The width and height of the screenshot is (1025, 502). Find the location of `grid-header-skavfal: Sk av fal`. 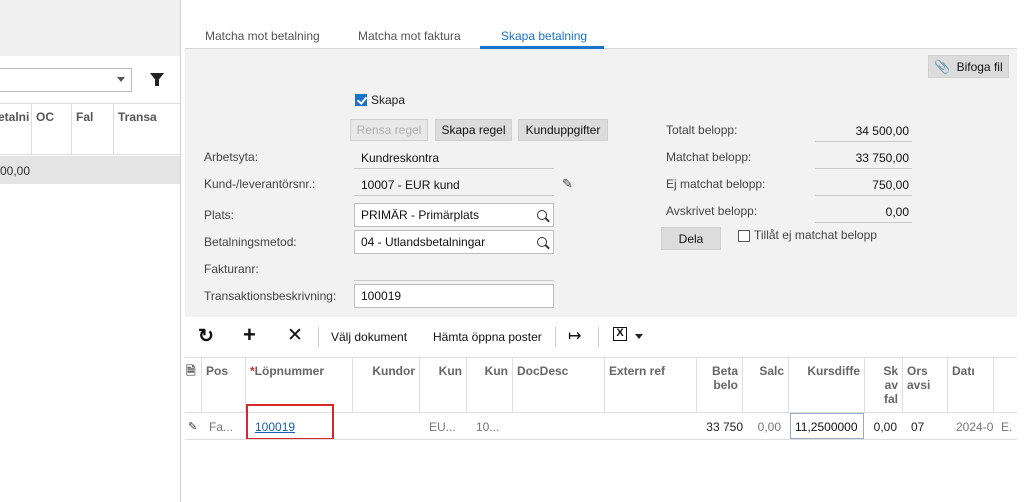

grid-header-skavfal: Sk av fal is located at coordinates (884, 385).